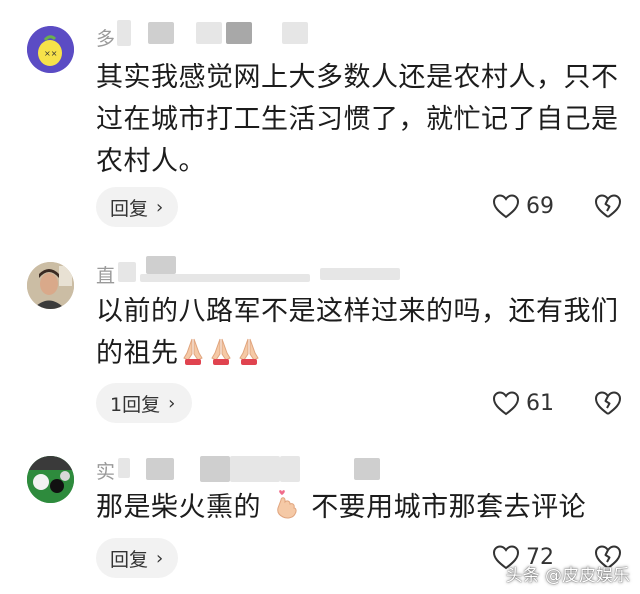 This screenshot has width=640, height=594. Describe the element at coordinates (567, 576) in the screenshot. I see `watermark: 头条 @皮皮娱乐` at that location.